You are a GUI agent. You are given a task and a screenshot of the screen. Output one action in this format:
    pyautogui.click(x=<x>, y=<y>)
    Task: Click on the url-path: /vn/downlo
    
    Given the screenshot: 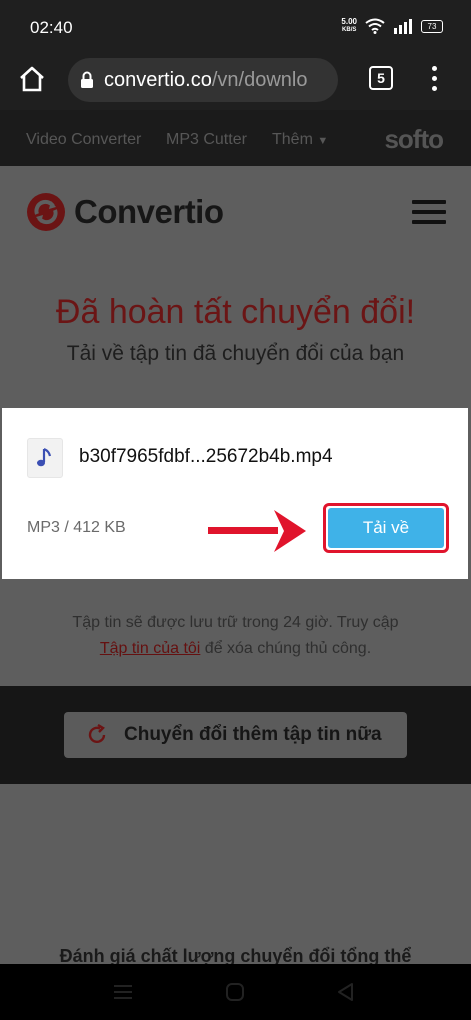 What is the action you would take?
    pyautogui.click(x=259, y=79)
    